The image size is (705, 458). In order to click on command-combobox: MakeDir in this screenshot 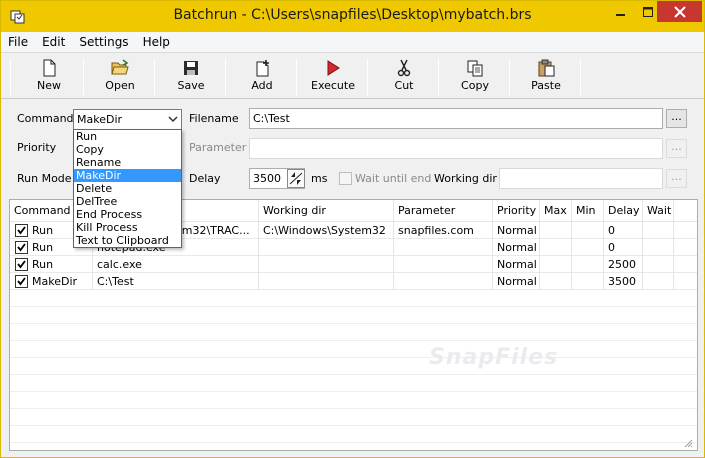, I will do `click(127, 119)`.